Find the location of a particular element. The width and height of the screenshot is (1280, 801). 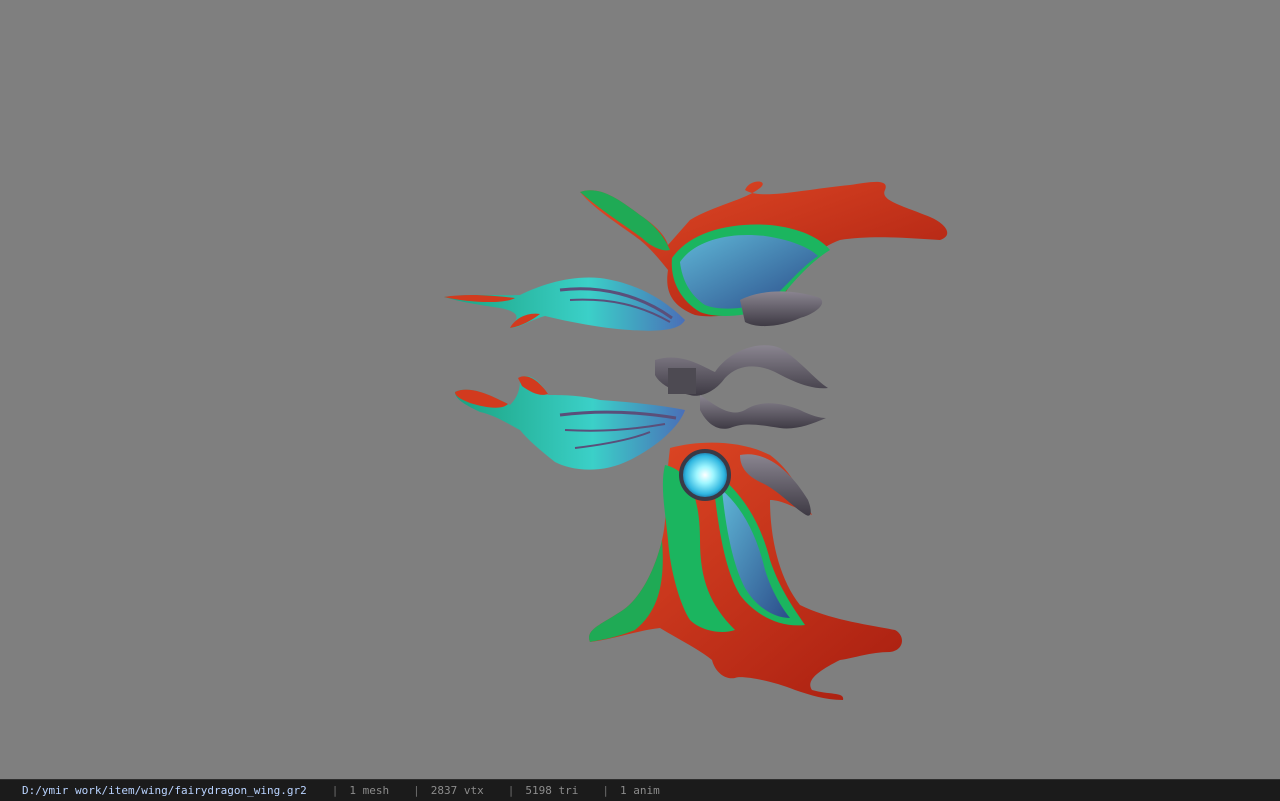

animation-count: 1 anim is located at coordinates (640, 790).